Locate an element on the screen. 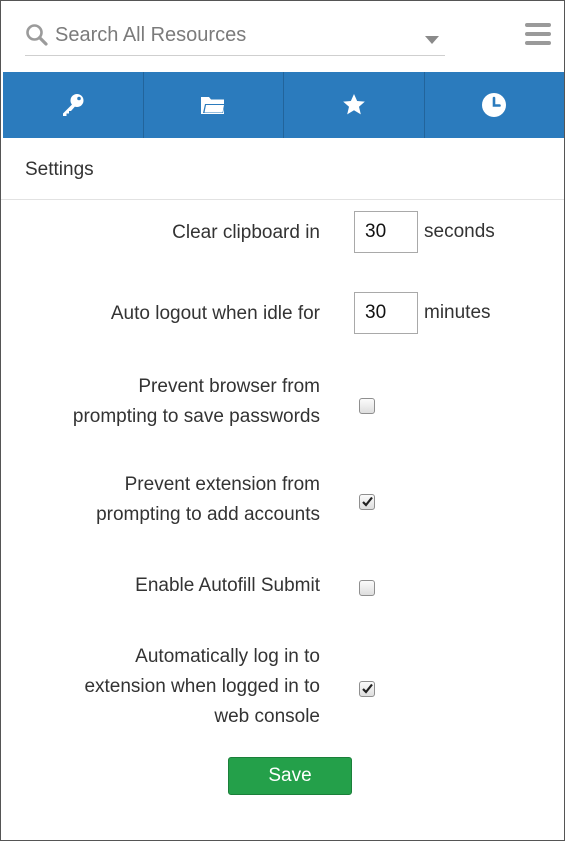 Image resolution: width=565 pixels, height=841 pixels. auto-logout-label: Auto logout when idle for is located at coordinates (215, 313).